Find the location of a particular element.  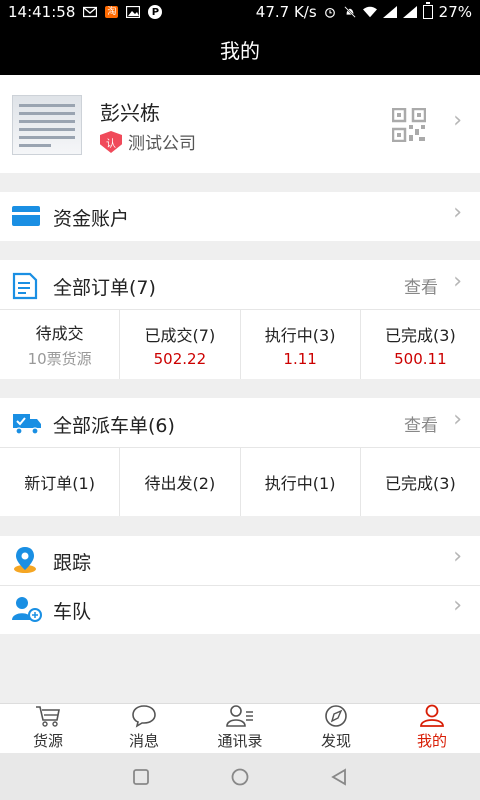

stat-label: 新订单(1) is located at coordinates (59, 483).